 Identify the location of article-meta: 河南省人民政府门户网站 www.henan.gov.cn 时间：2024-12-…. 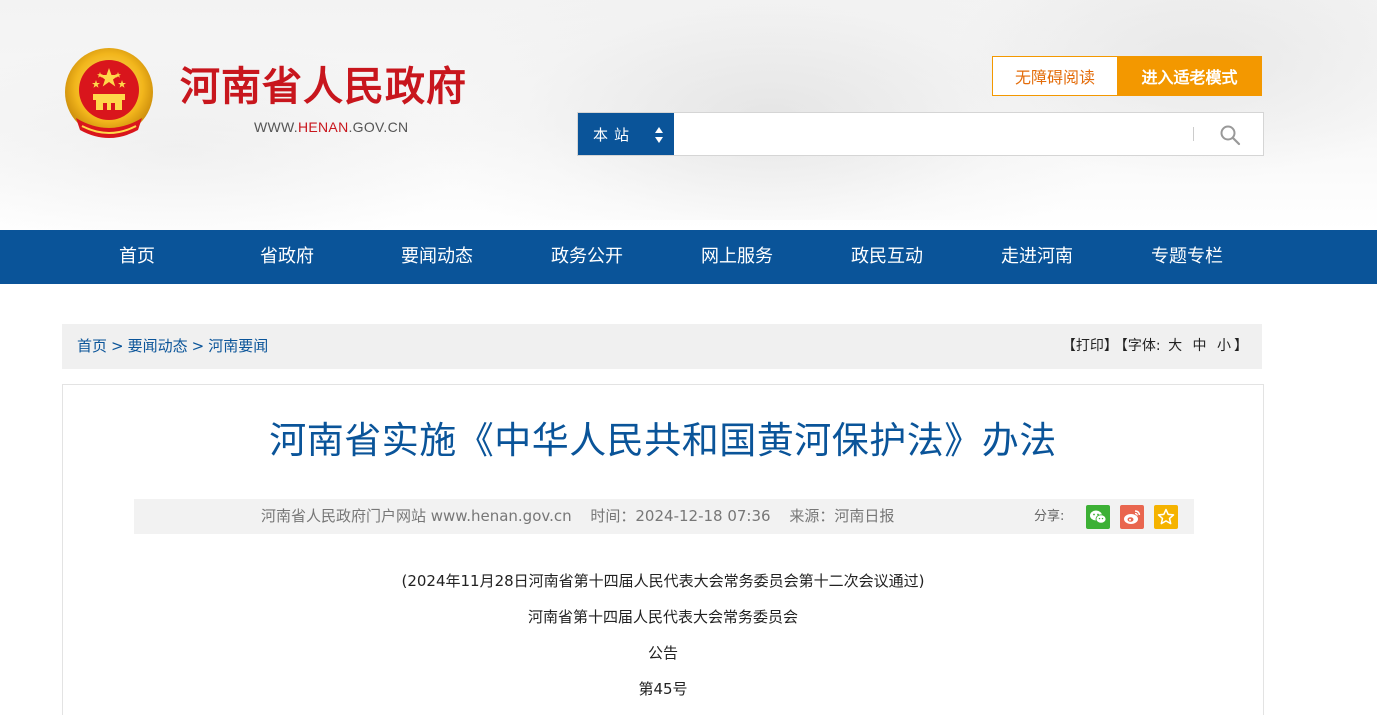
(584, 516).